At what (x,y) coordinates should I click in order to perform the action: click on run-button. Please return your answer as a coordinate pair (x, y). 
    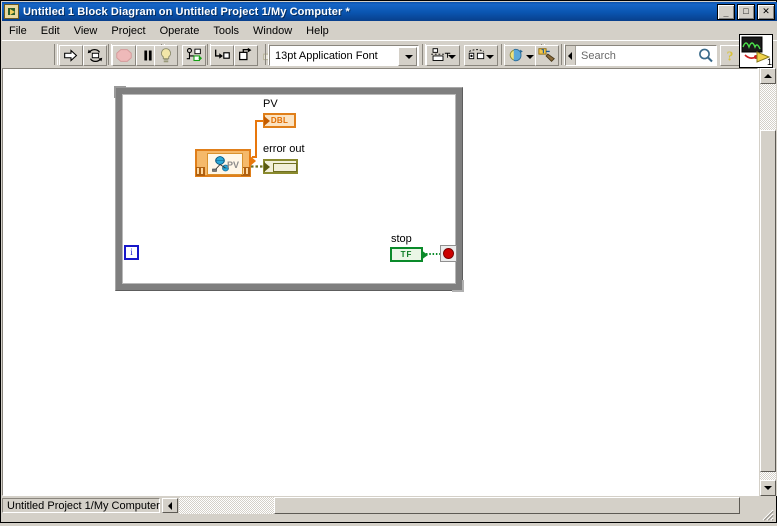
    Looking at the image, I should click on (71, 55).